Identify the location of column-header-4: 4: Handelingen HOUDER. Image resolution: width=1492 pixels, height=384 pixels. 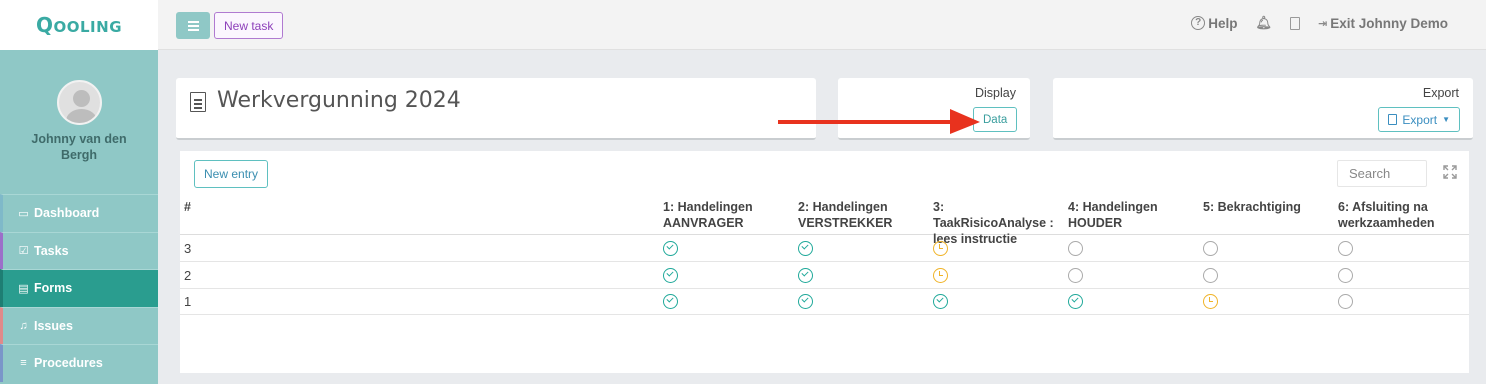
(1123, 215).